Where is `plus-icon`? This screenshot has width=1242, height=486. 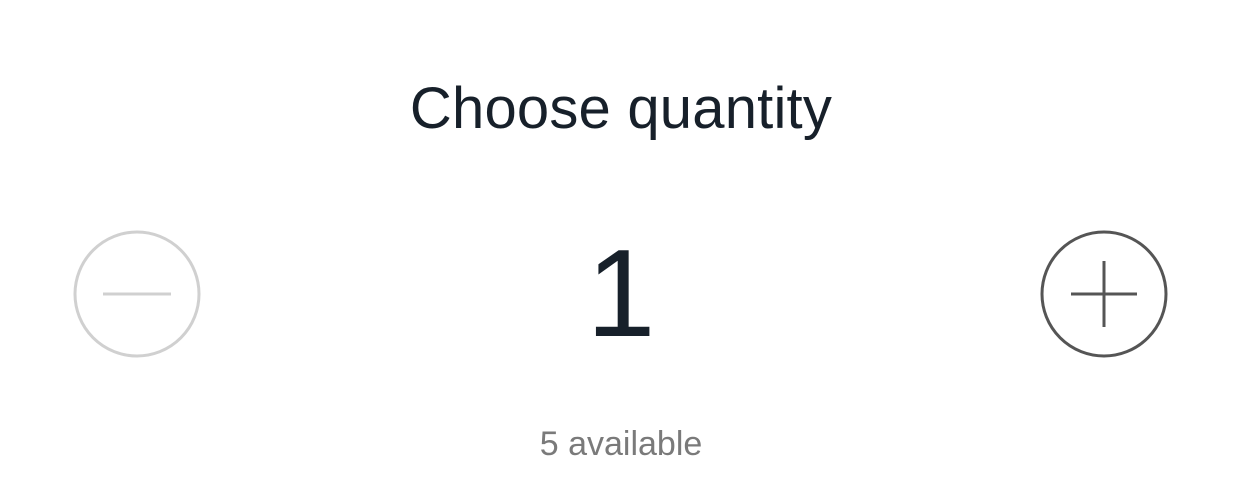 plus-icon is located at coordinates (1104, 294).